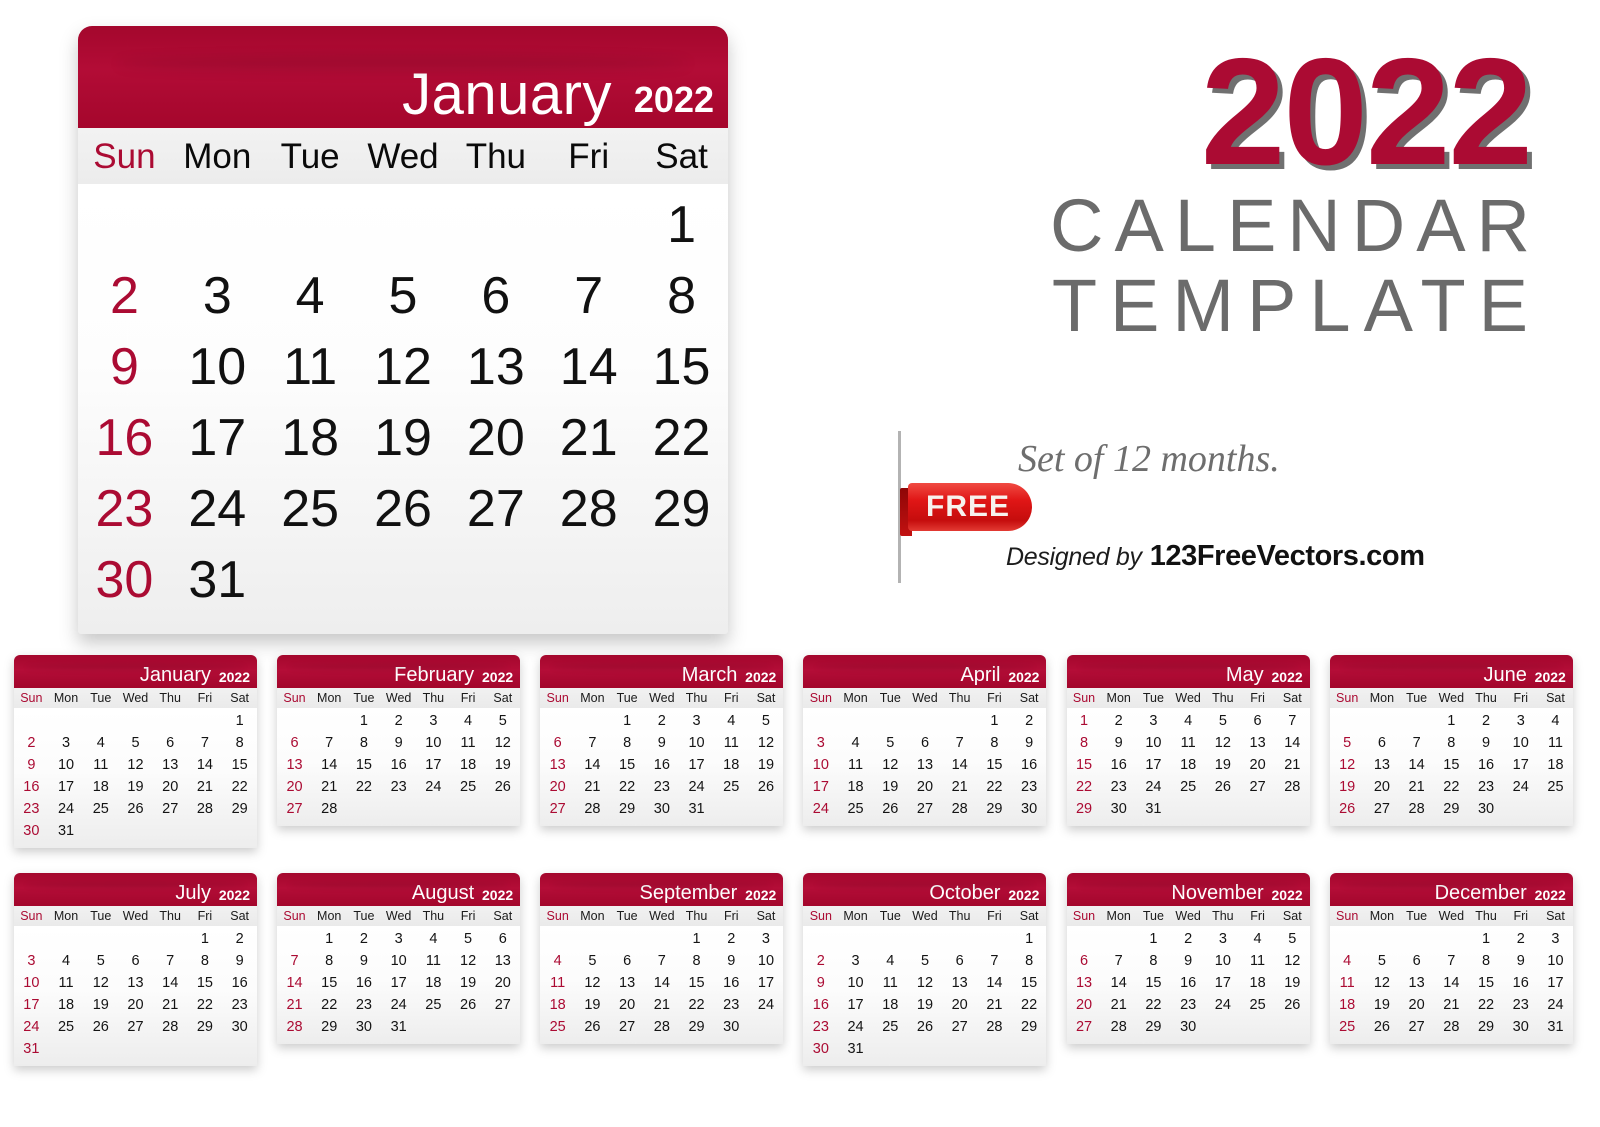 The image size is (1600, 1127). What do you see at coordinates (310, 438) in the screenshot?
I see `hero-day-cell: 18` at bounding box center [310, 438].